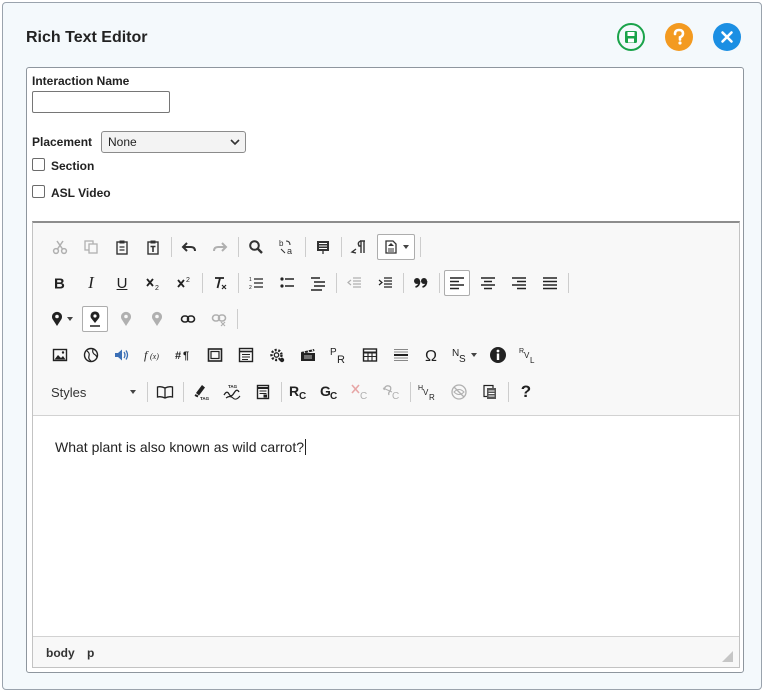  I want to click on placement-select: None, so click(173, 142).